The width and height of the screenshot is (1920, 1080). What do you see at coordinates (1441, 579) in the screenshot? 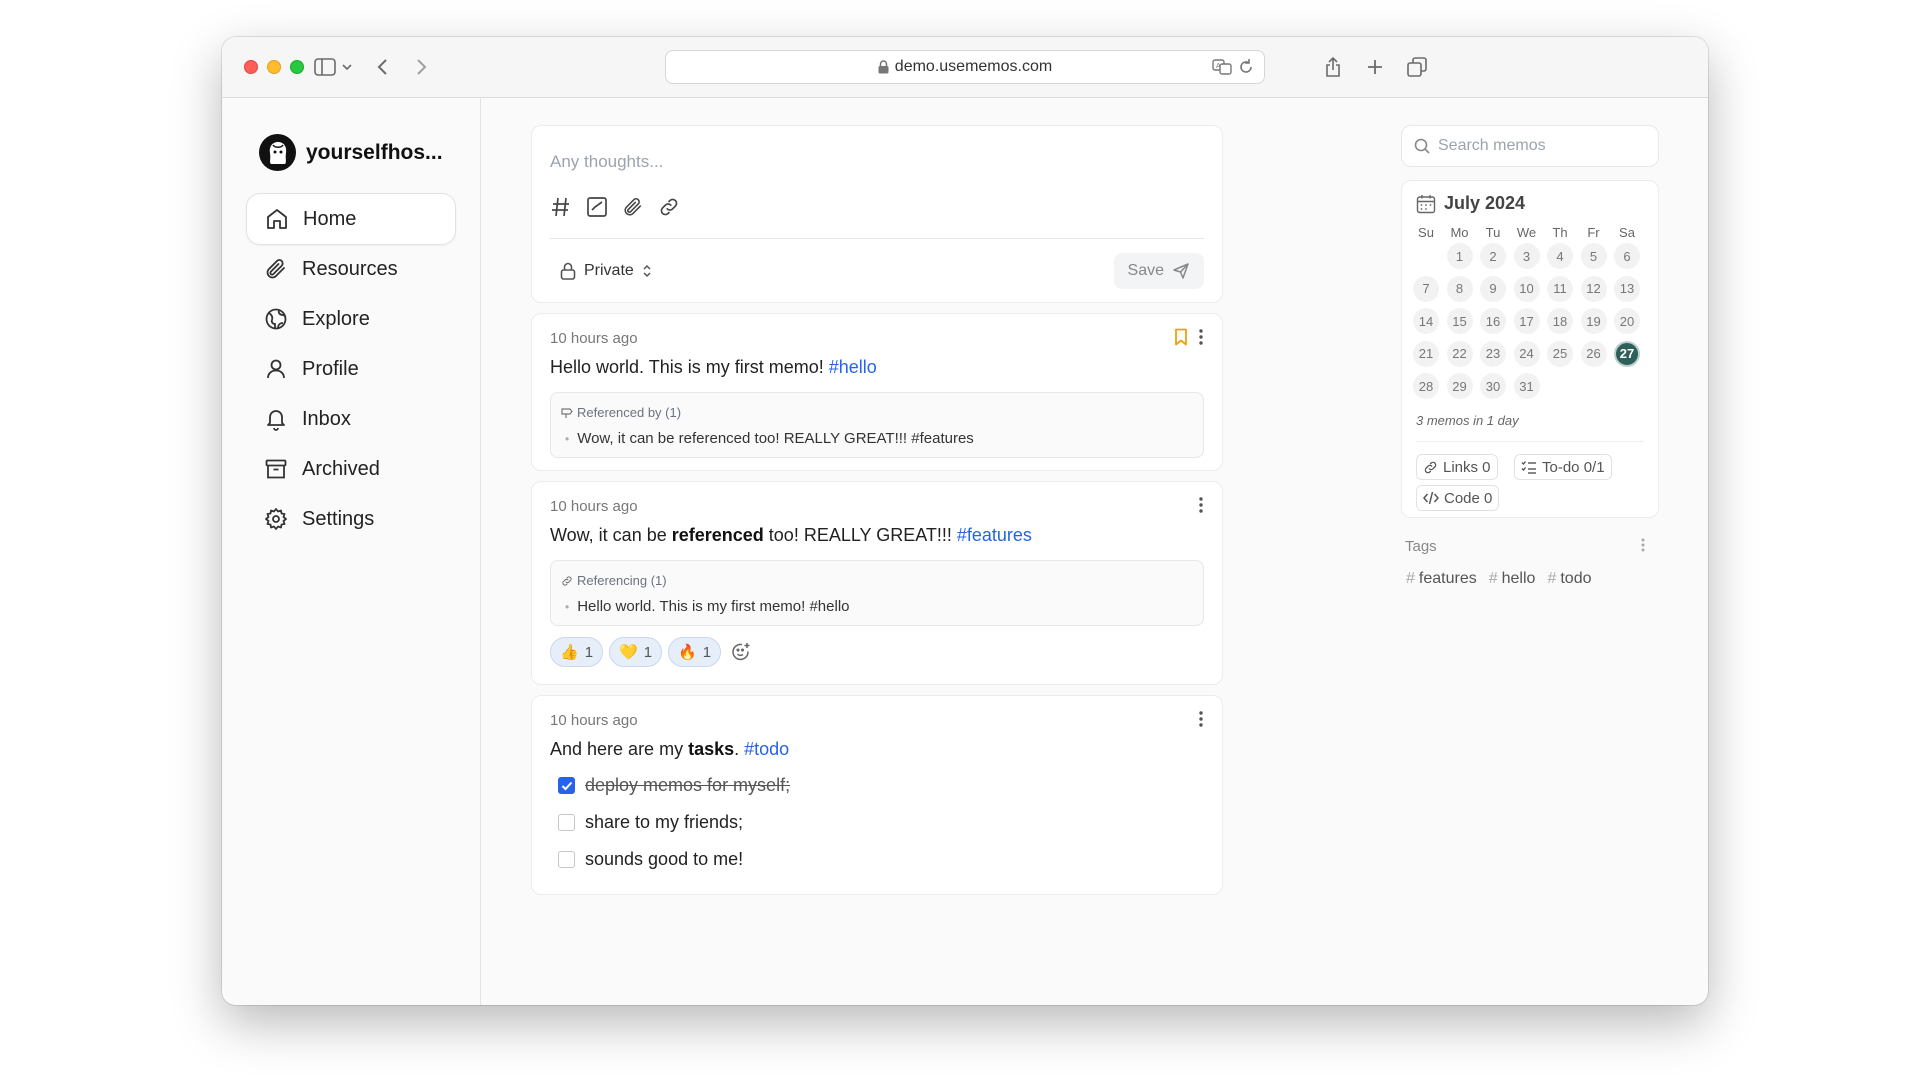
I see `tag-item: # features` at bounding box center [1441, 579].